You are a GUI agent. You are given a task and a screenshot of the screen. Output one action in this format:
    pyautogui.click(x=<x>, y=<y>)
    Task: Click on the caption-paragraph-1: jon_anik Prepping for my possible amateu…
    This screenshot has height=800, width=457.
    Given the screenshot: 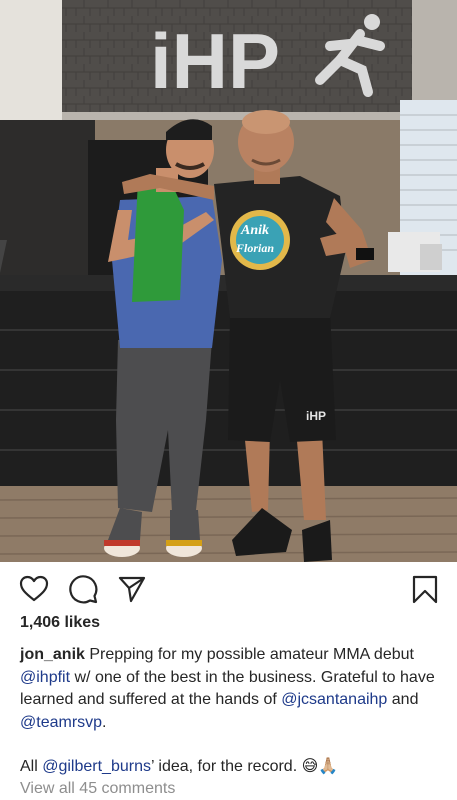 What is the action you would take?
    pyautogui.click(x=232, y=689)
    